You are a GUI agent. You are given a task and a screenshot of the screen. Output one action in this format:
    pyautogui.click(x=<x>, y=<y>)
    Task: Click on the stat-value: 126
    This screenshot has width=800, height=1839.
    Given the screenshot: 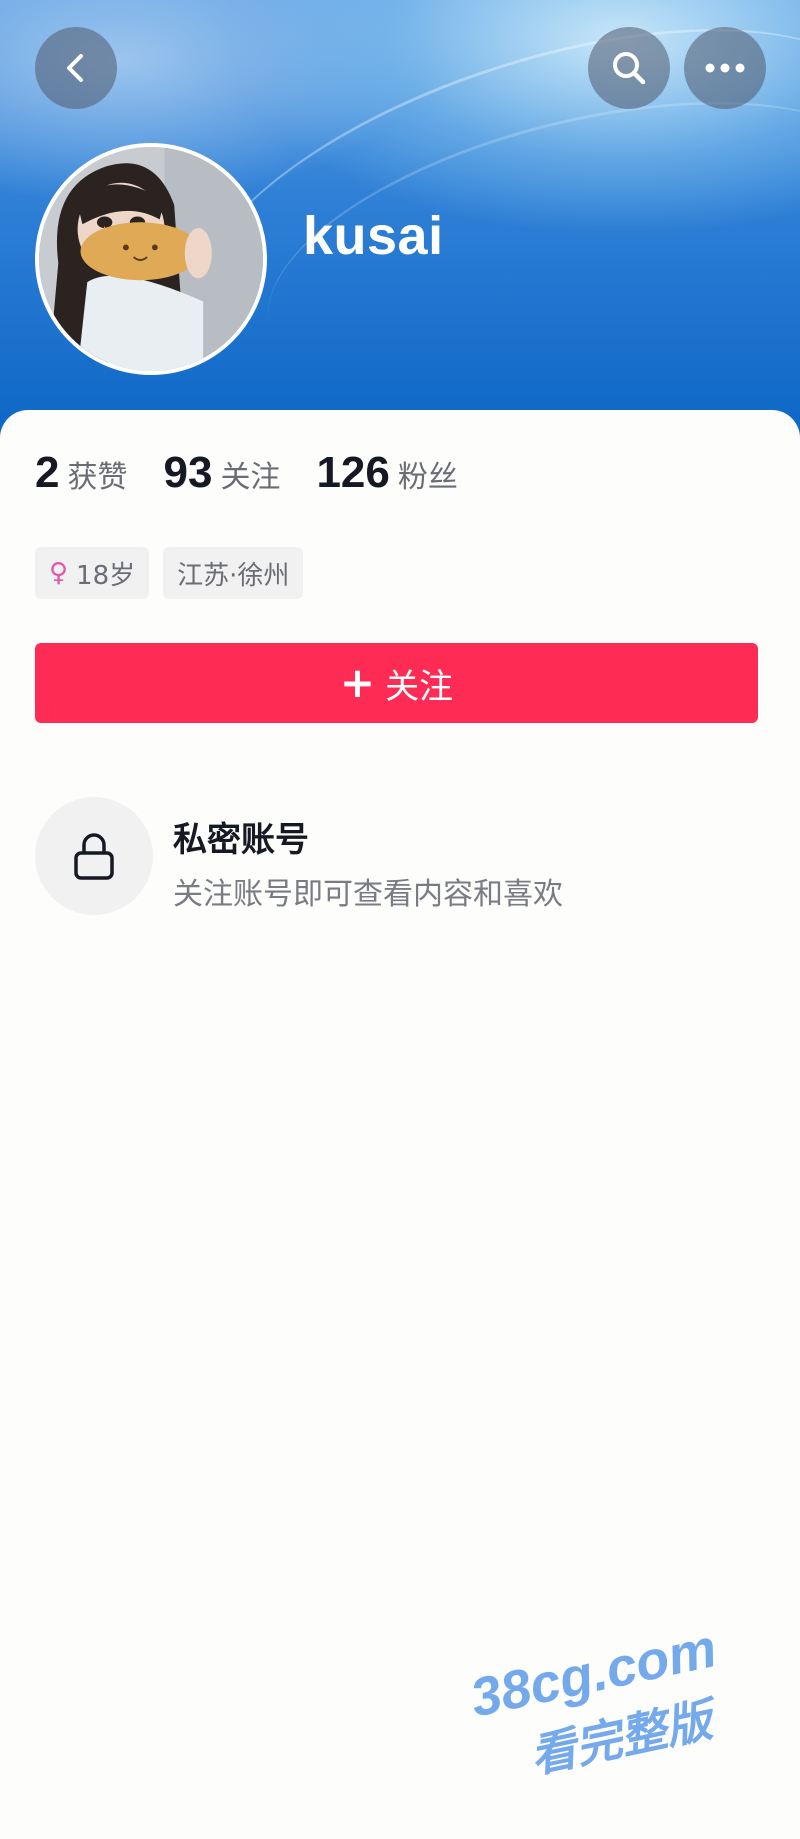 What is the action you would take?
    pyautogui.click(x=353, y=472)
    